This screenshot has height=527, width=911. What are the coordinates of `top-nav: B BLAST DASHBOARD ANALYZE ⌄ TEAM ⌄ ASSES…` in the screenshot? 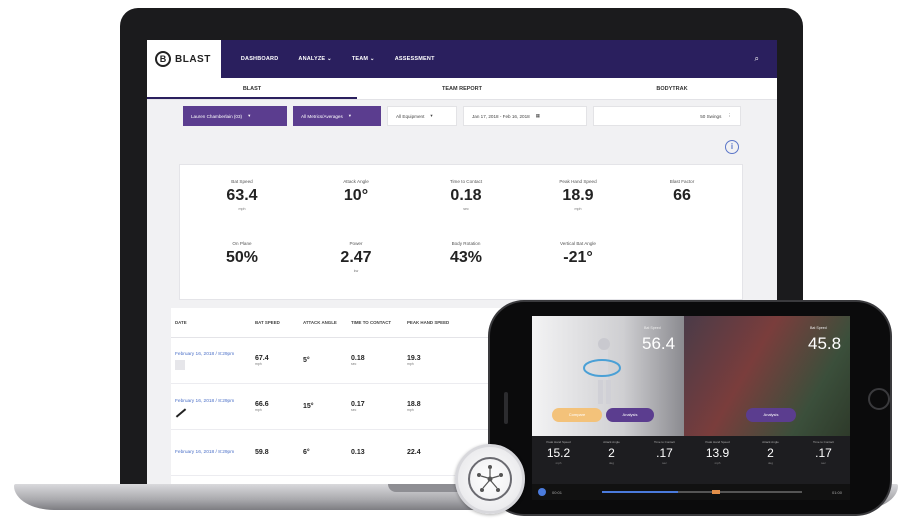 It's located at (462, 59).